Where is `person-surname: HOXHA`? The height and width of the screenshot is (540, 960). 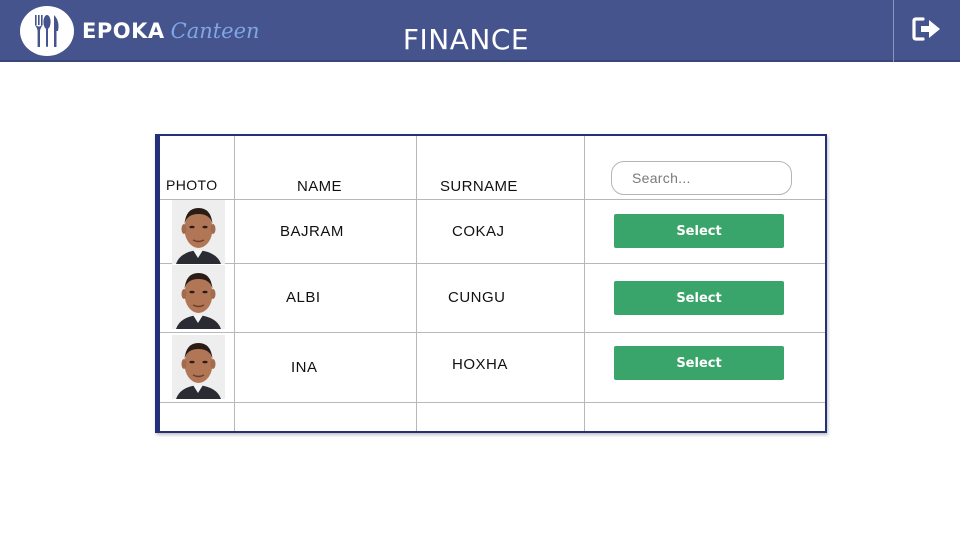
person-surname: HOXHA is located at coordinates (480, 364).